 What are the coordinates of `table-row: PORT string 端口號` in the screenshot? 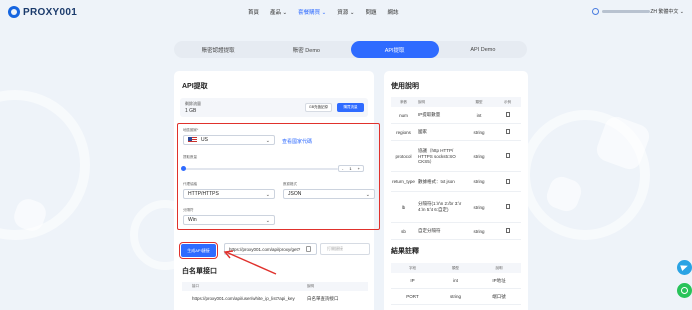 It's located at (456, 297).